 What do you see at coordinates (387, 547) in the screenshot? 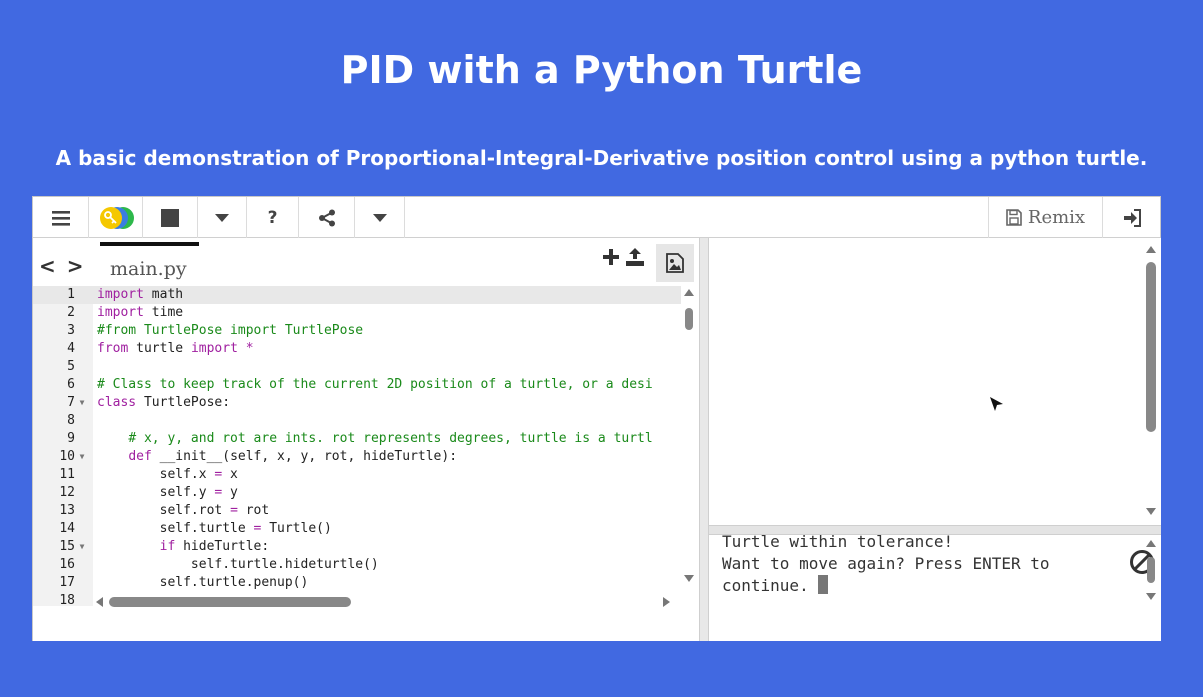
I see `code-line: if hideTurtle:` at bounding box center [387, 547].